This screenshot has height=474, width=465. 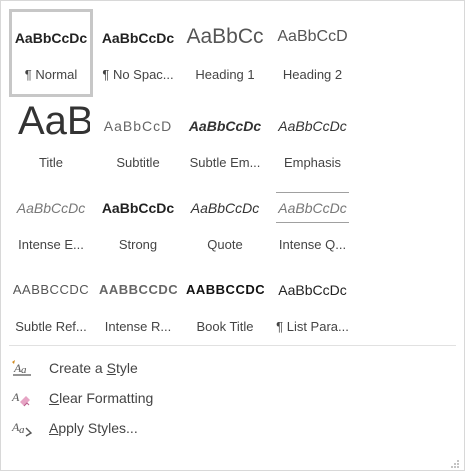 I want to click on style-name: Emphasis, so click(x=312, y=162).